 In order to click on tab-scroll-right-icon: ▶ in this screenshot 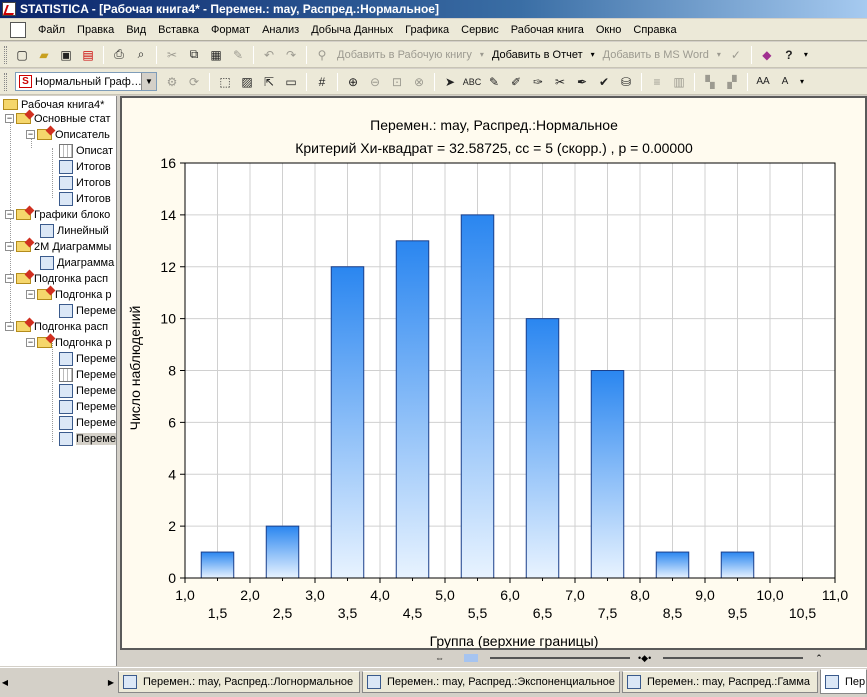, I will do `click(111, 682)`.